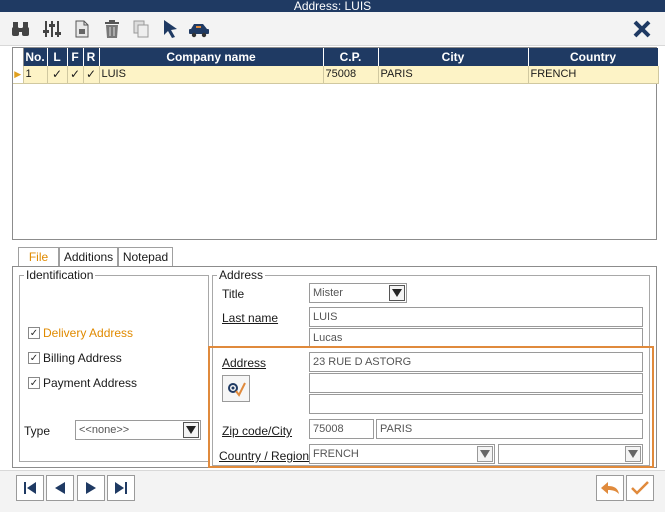 The width and height of the screenshot is (665, 512). What do you see at coordinates (145, 257) in the screenshot?
I see `tab-notepad: Notepad` at bounding box center [145, 257].